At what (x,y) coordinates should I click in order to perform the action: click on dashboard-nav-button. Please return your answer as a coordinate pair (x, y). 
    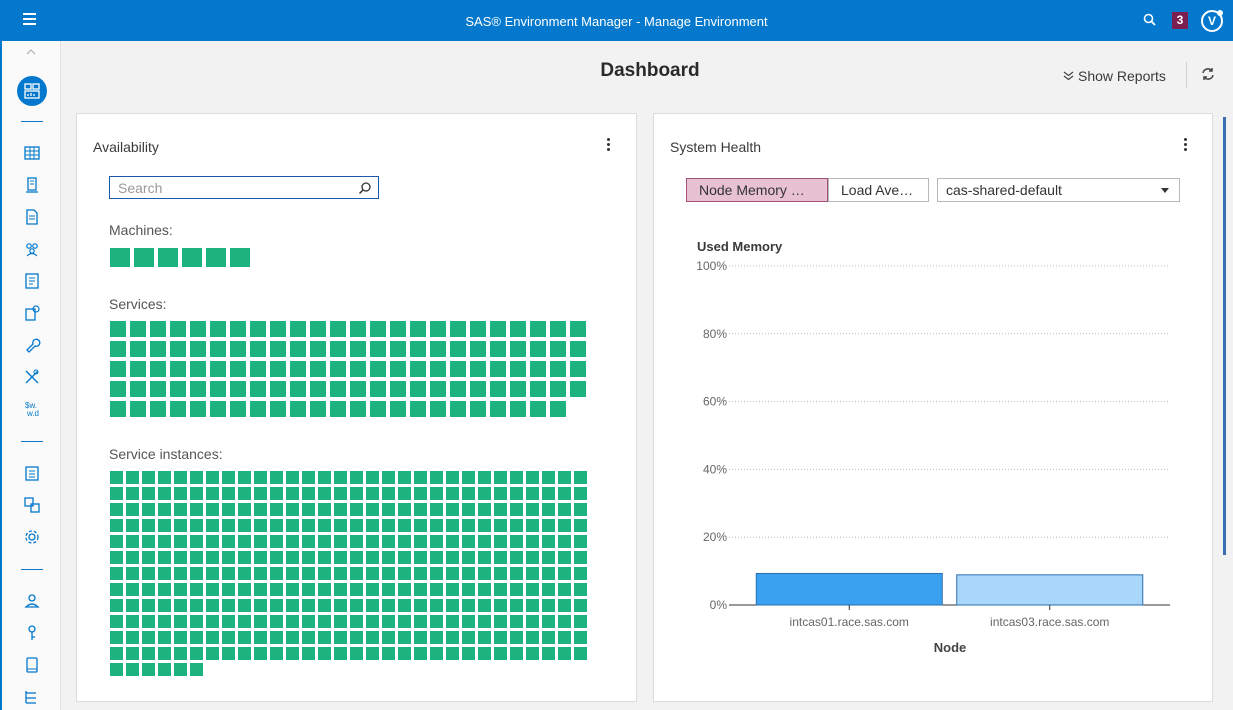
    Looking at the image, I should click on (32, 91).